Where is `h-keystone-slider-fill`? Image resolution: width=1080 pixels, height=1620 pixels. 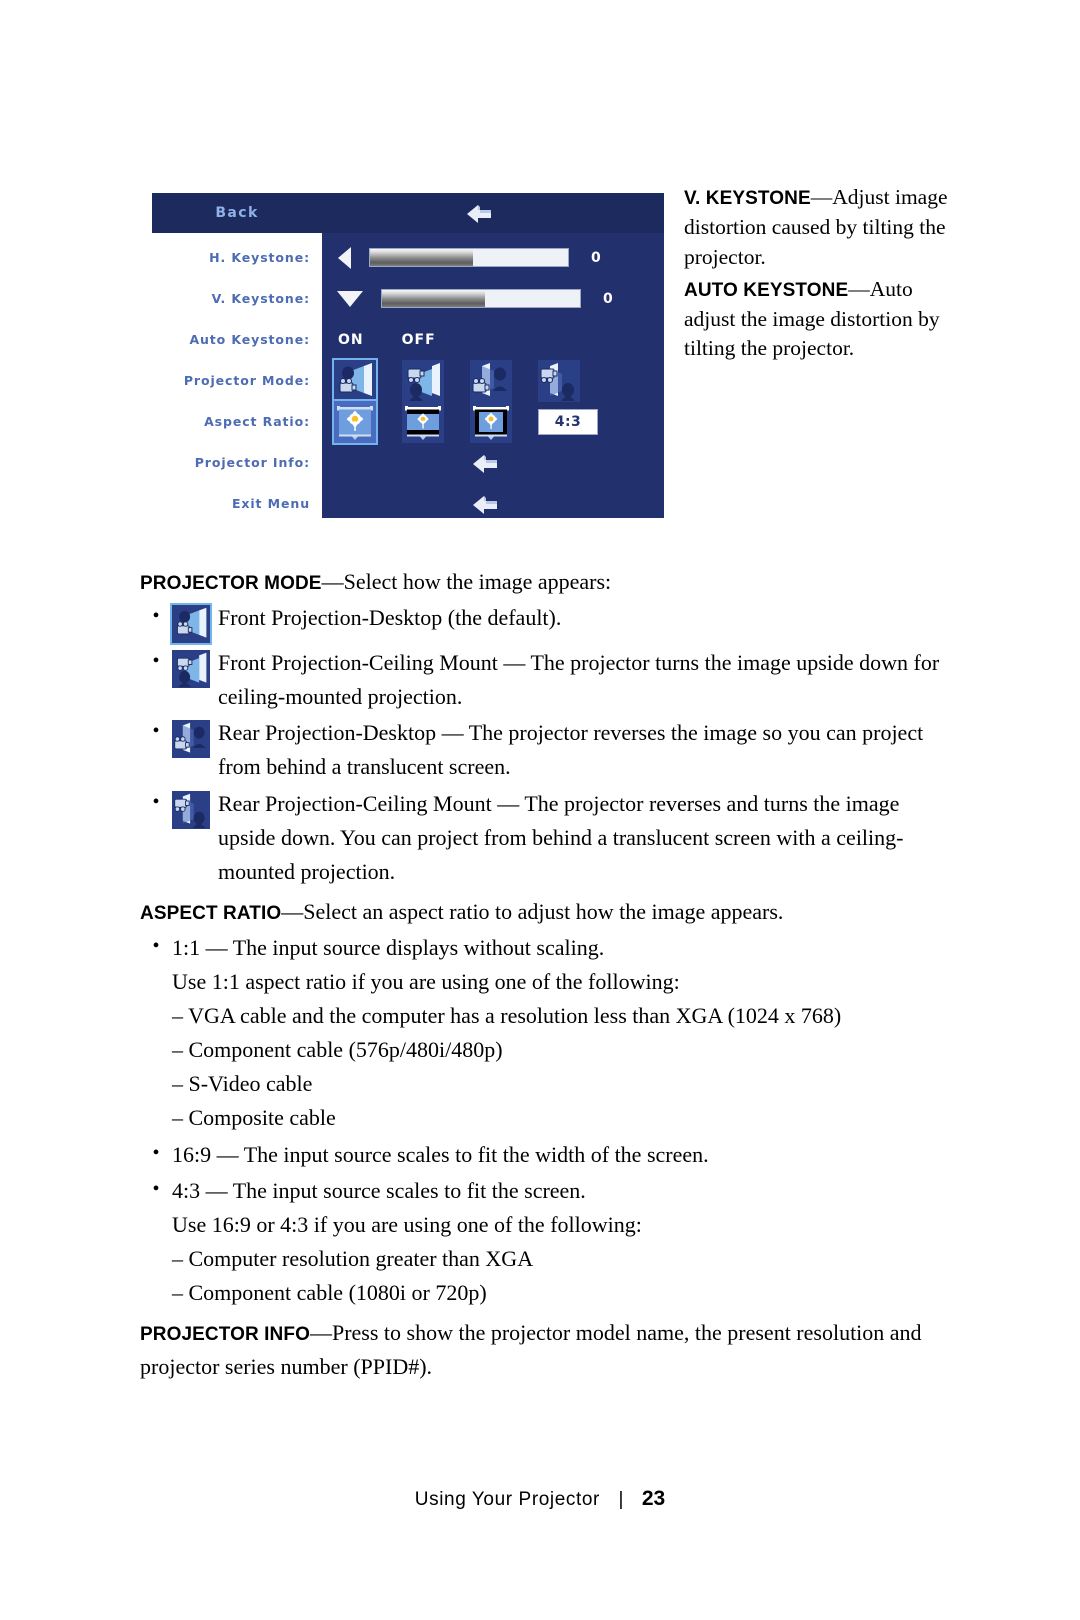
h-keystone-slider-fill is located at coordinates (421, 257).